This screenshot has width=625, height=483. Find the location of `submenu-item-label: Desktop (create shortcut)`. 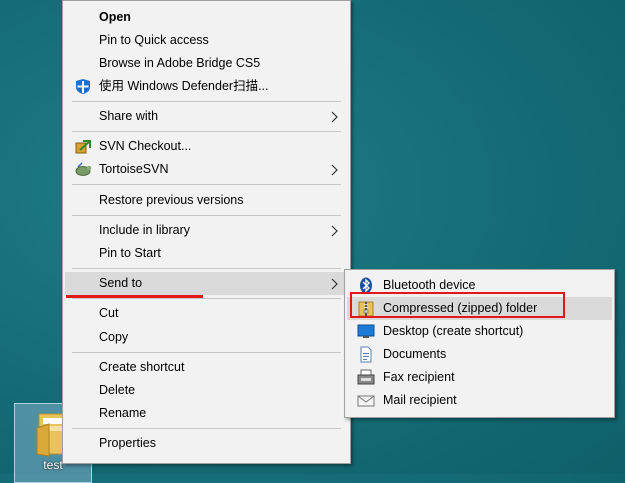

submenu-item-label: Desktop (create shortcut) is located at coordinates (453, 331).